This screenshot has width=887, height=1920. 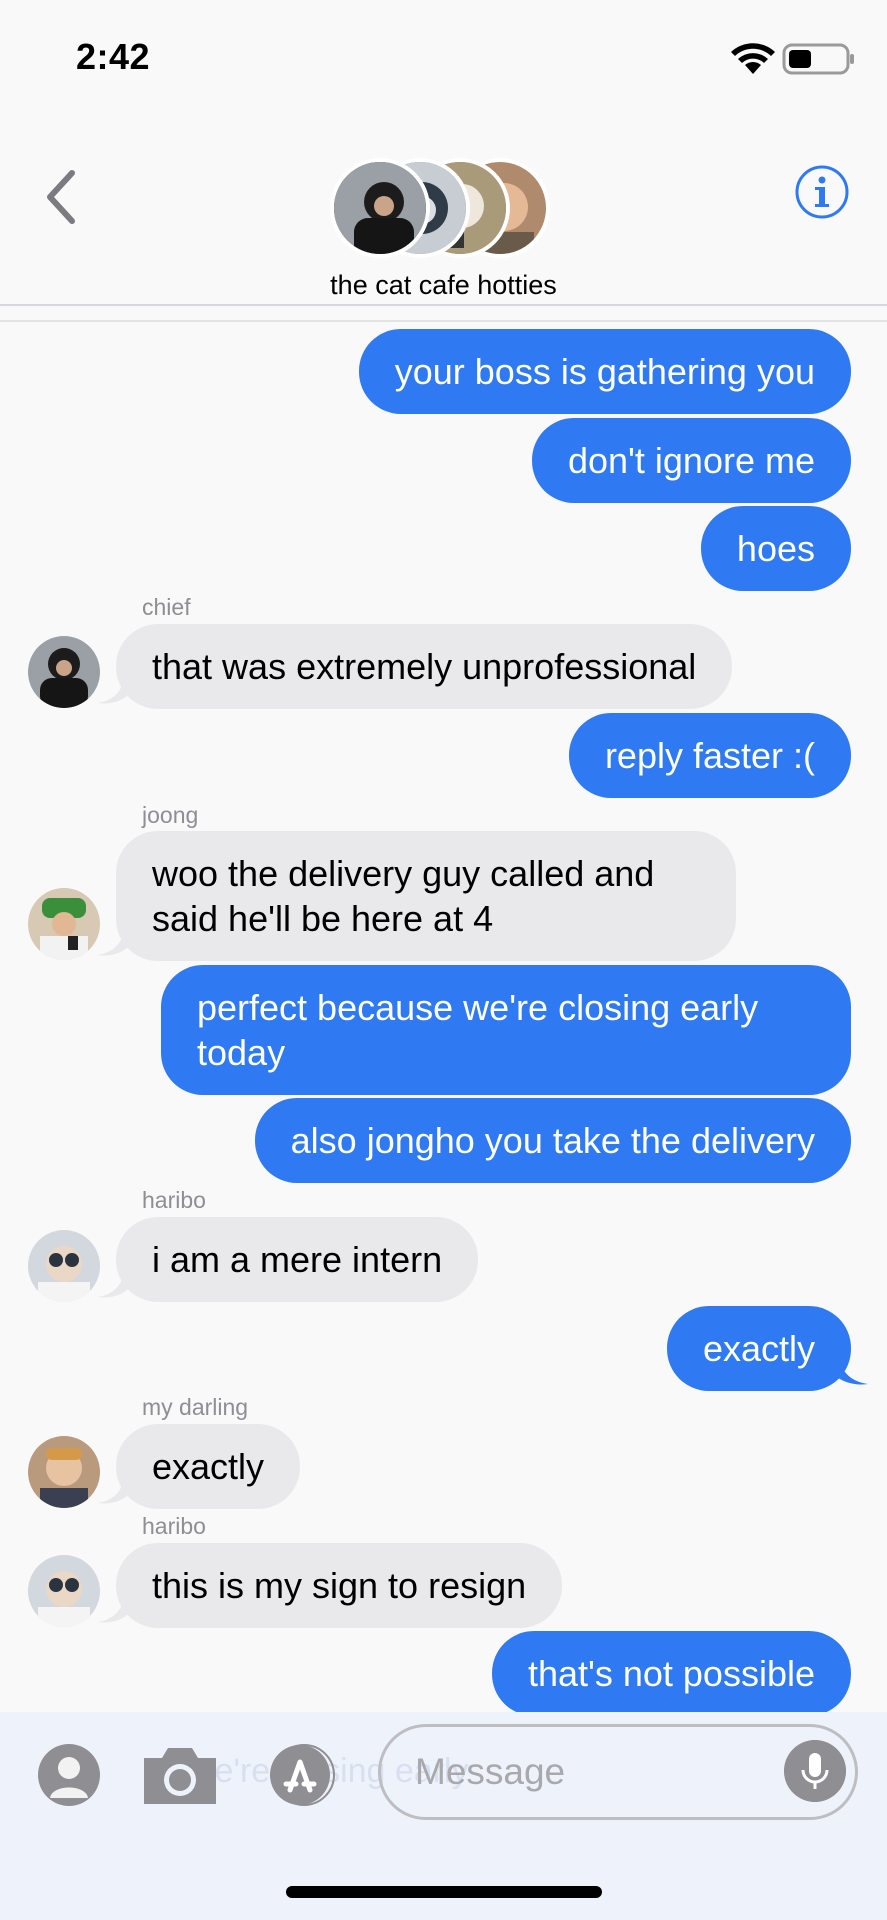 What do you see at coordinates (815, 1771) in the screenshot?
I see `microphone-icon` at bounding box center [815, 1771].